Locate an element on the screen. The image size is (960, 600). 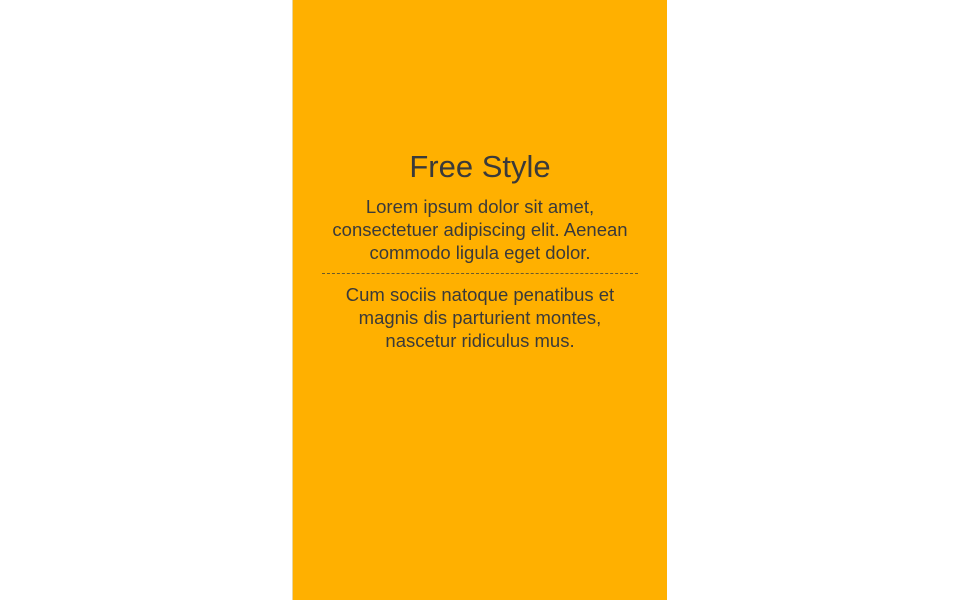
card-title: Free Style is located at coordinates (480, 166).